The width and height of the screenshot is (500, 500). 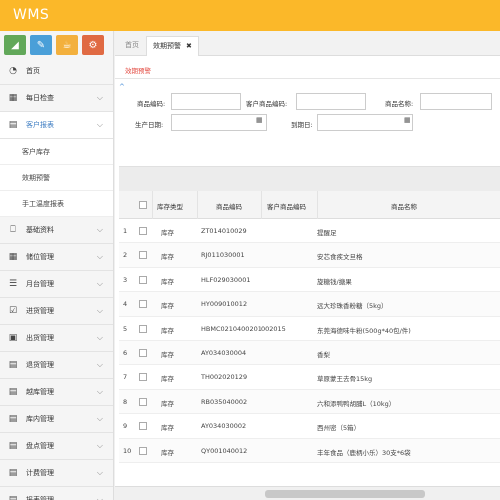 What do you see at coordinates (40, 419) in the screenshot?
I see `sidebar-item-label: 库内管理` at bounding box center [40, 419].